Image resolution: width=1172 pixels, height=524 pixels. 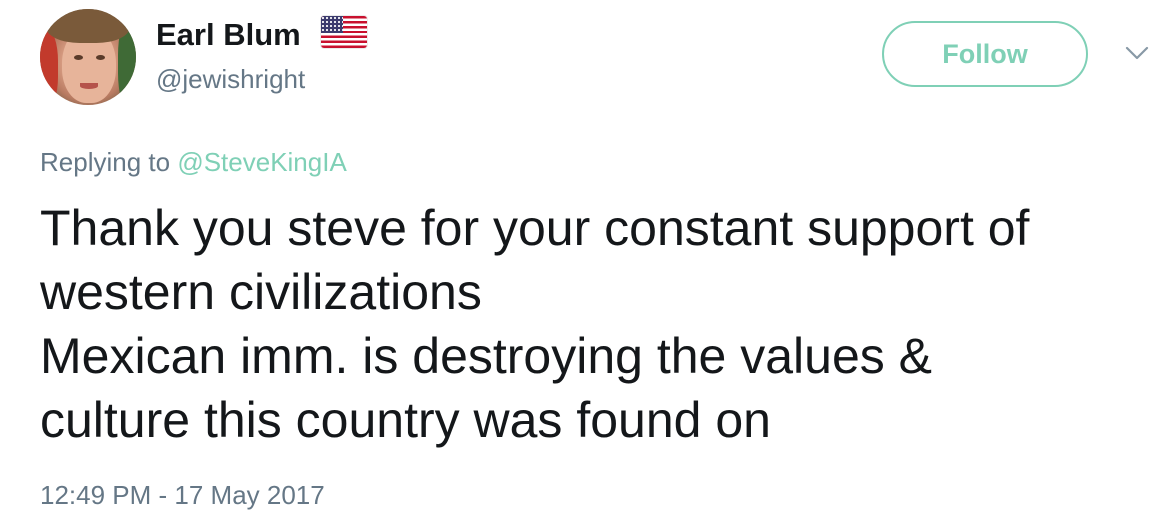 What do you see at coordinates (49, 67) in the screenshot?
I see `avatar-background-left` at bounding box center [49, 67].